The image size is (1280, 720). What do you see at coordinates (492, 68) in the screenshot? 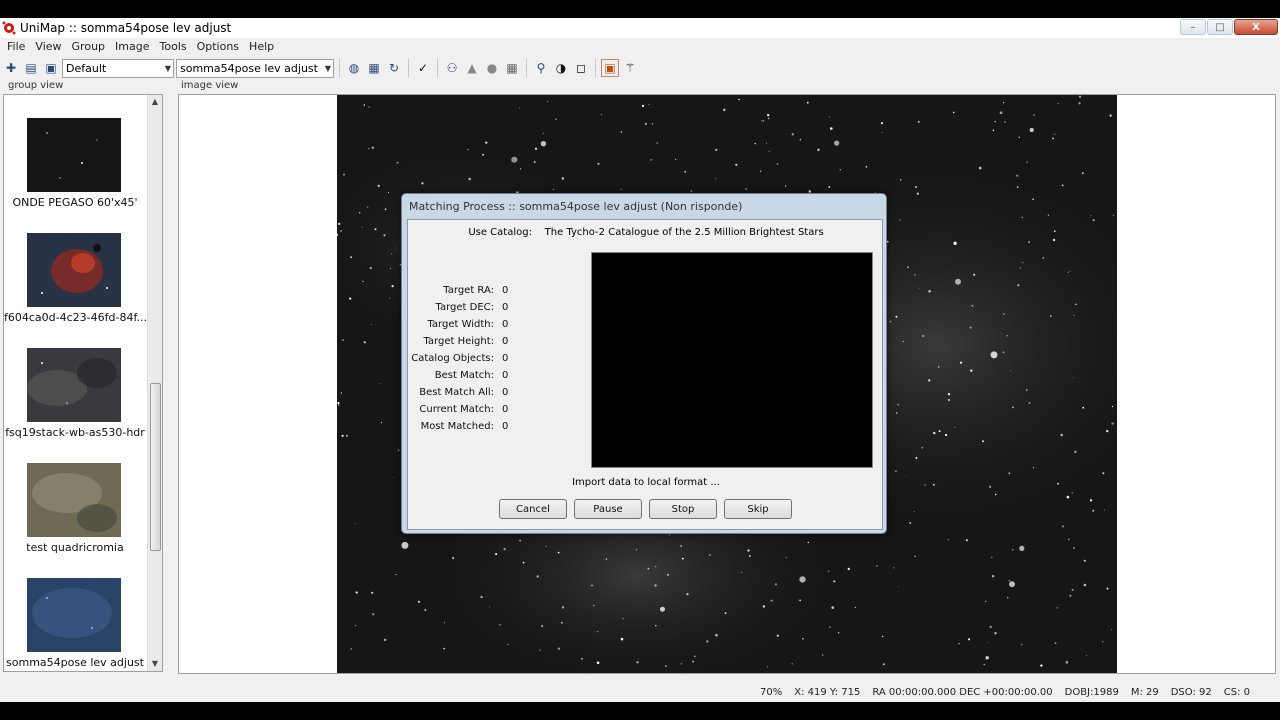
I see `circle-icon: ●` at bounding box center [492, 68].